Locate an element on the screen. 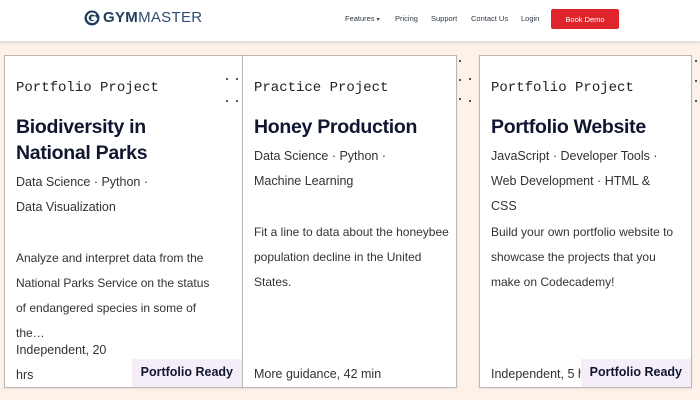 This screenshot has height=400, width=700. right-edge-dots is located at coordinates (696, 215).